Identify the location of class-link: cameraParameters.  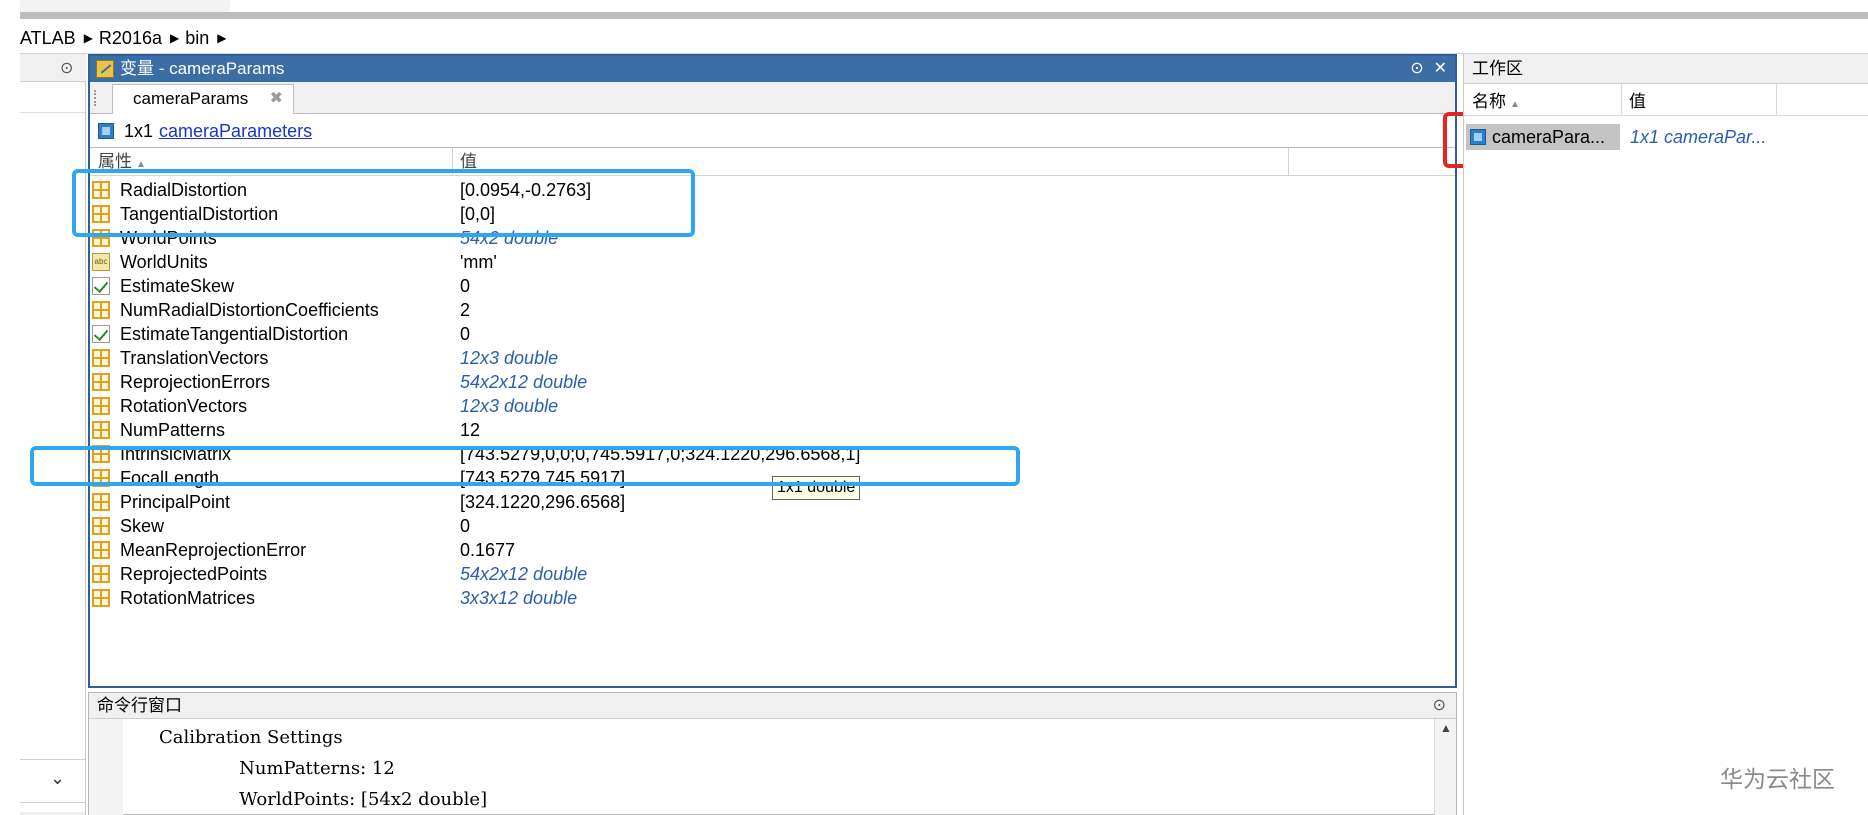
(235, 131).